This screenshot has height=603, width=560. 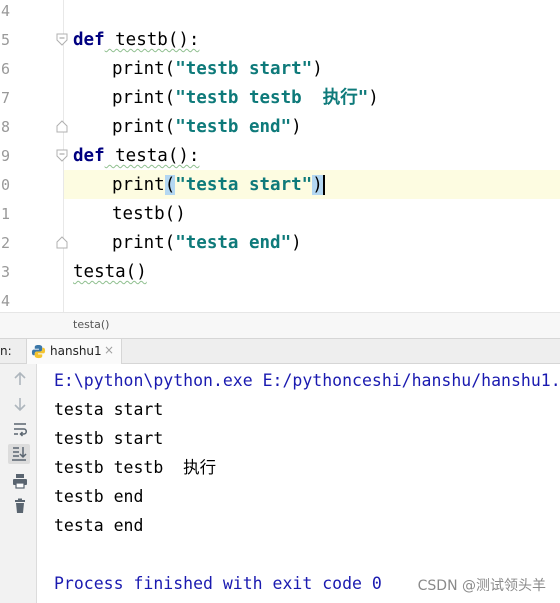 I want to click on console-output-line: testb testb 执行, so click(x=135, y=467).